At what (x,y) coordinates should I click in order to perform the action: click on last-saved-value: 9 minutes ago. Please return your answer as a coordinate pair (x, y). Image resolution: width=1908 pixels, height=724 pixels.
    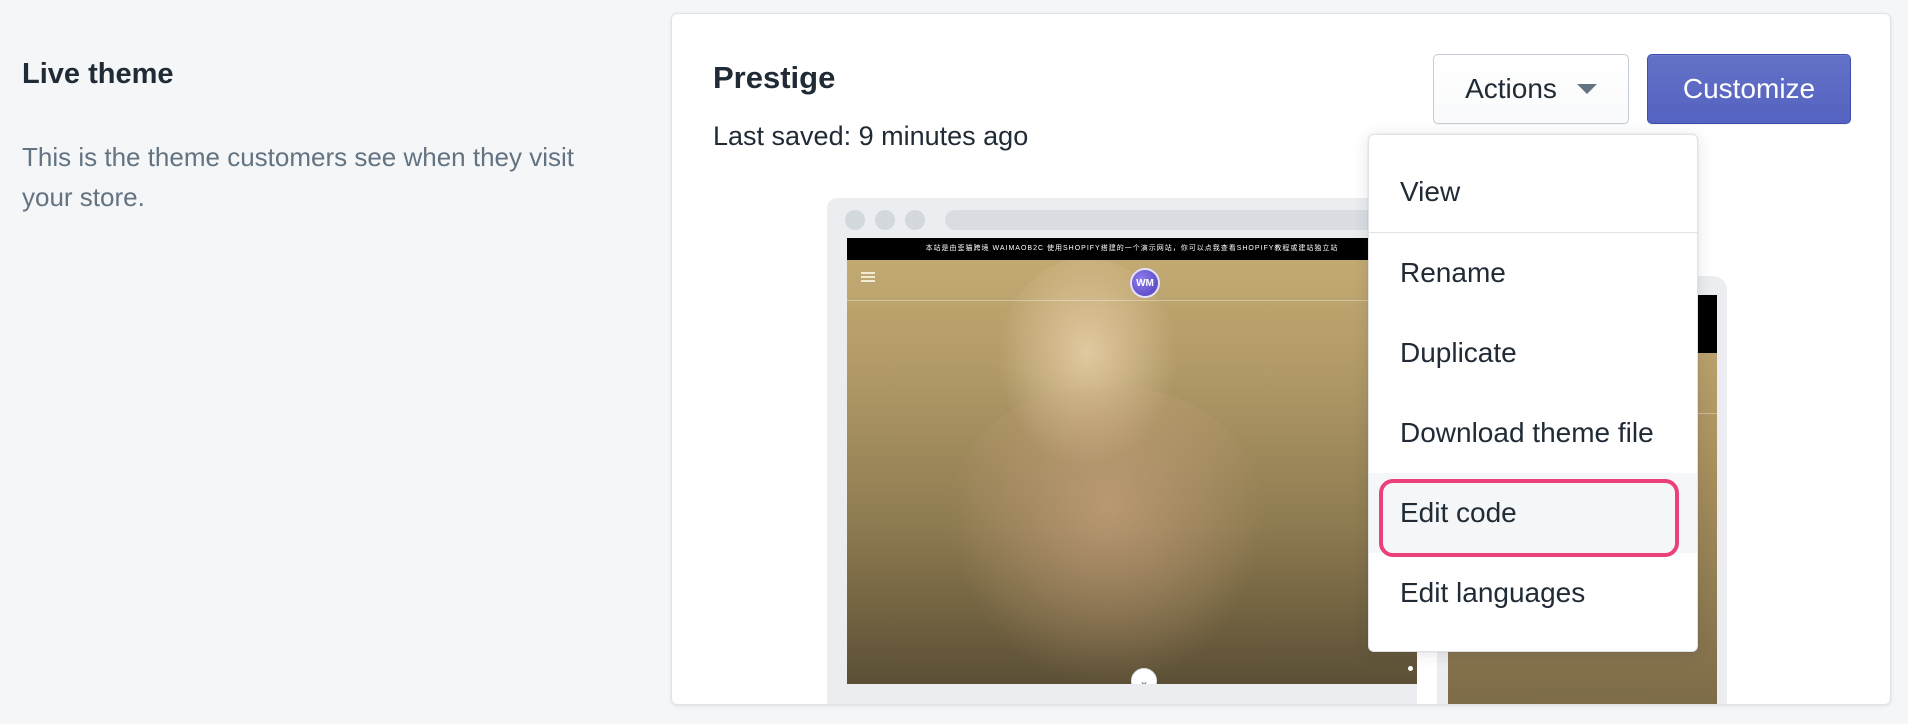
    Looking at the image, I should click on (943, 136).